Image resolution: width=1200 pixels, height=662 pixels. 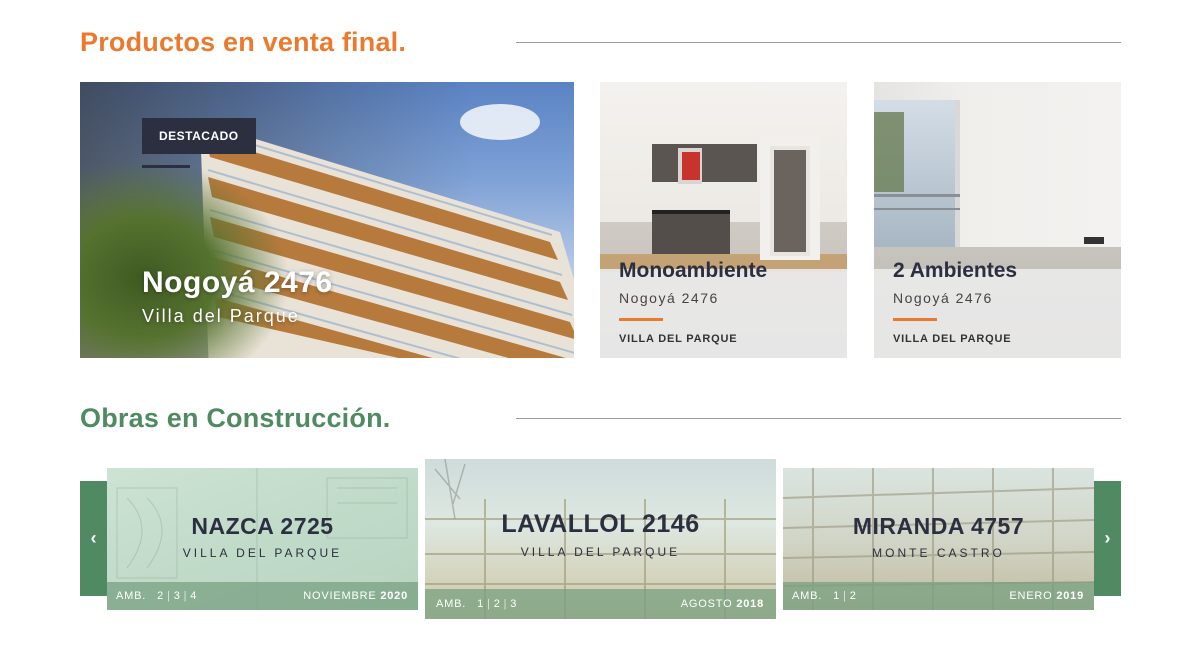 I want to click on ambientes-list: AMB. 1 | 2 | 3, so click(x=478, y=604).